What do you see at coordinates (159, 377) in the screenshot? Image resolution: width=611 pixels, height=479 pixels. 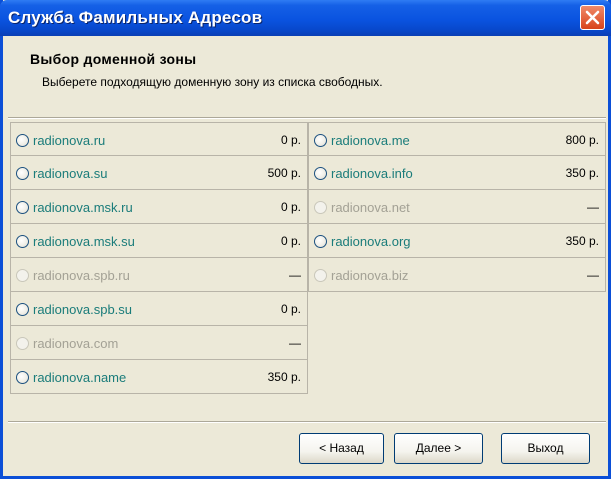 I see `domain-option-row: radionova.name 350 р.` at bounding box center [159, 377].